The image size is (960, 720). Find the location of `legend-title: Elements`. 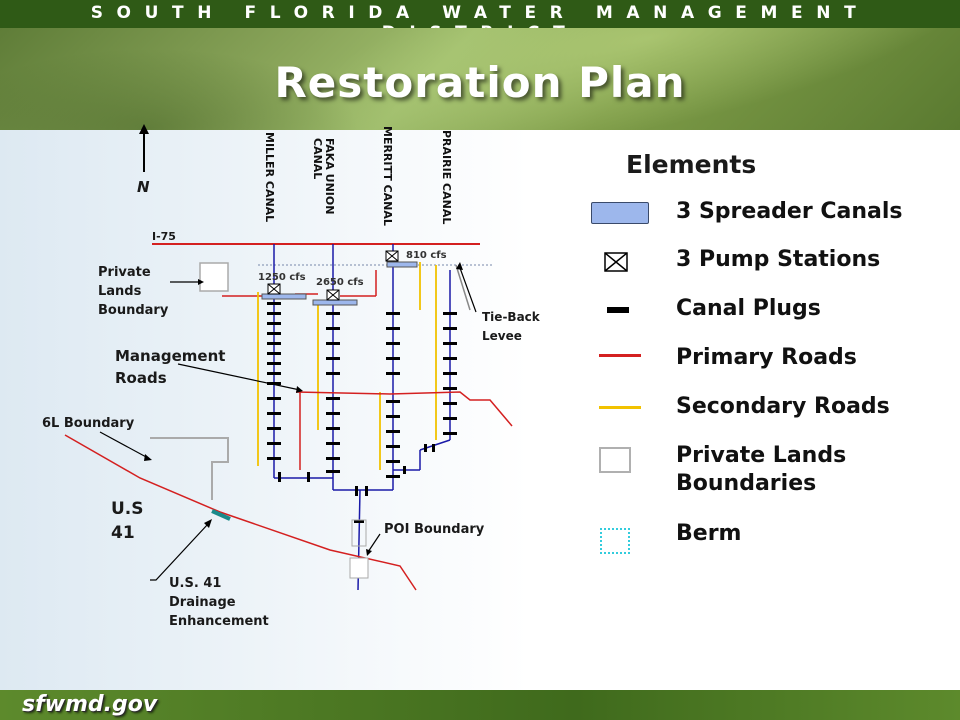

legend-title: Elements is located at coordinates (691, 164).